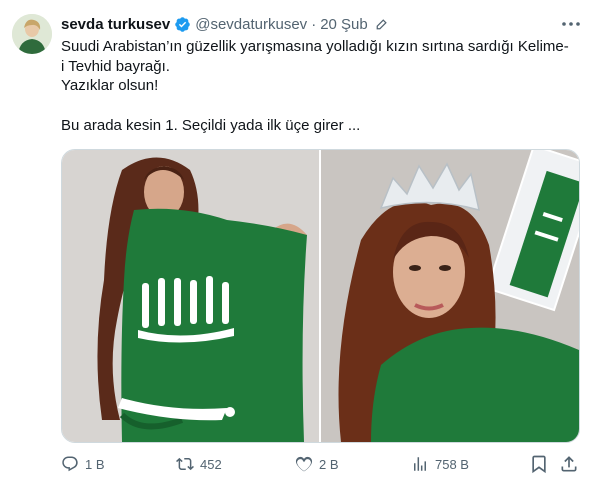 Image resolution: width=606 pixels, height=487 pixels. What do you see at coordinates (317, 464) in the screenshot?
I see `like-button: 2 B` at bounding box center [317, 464].